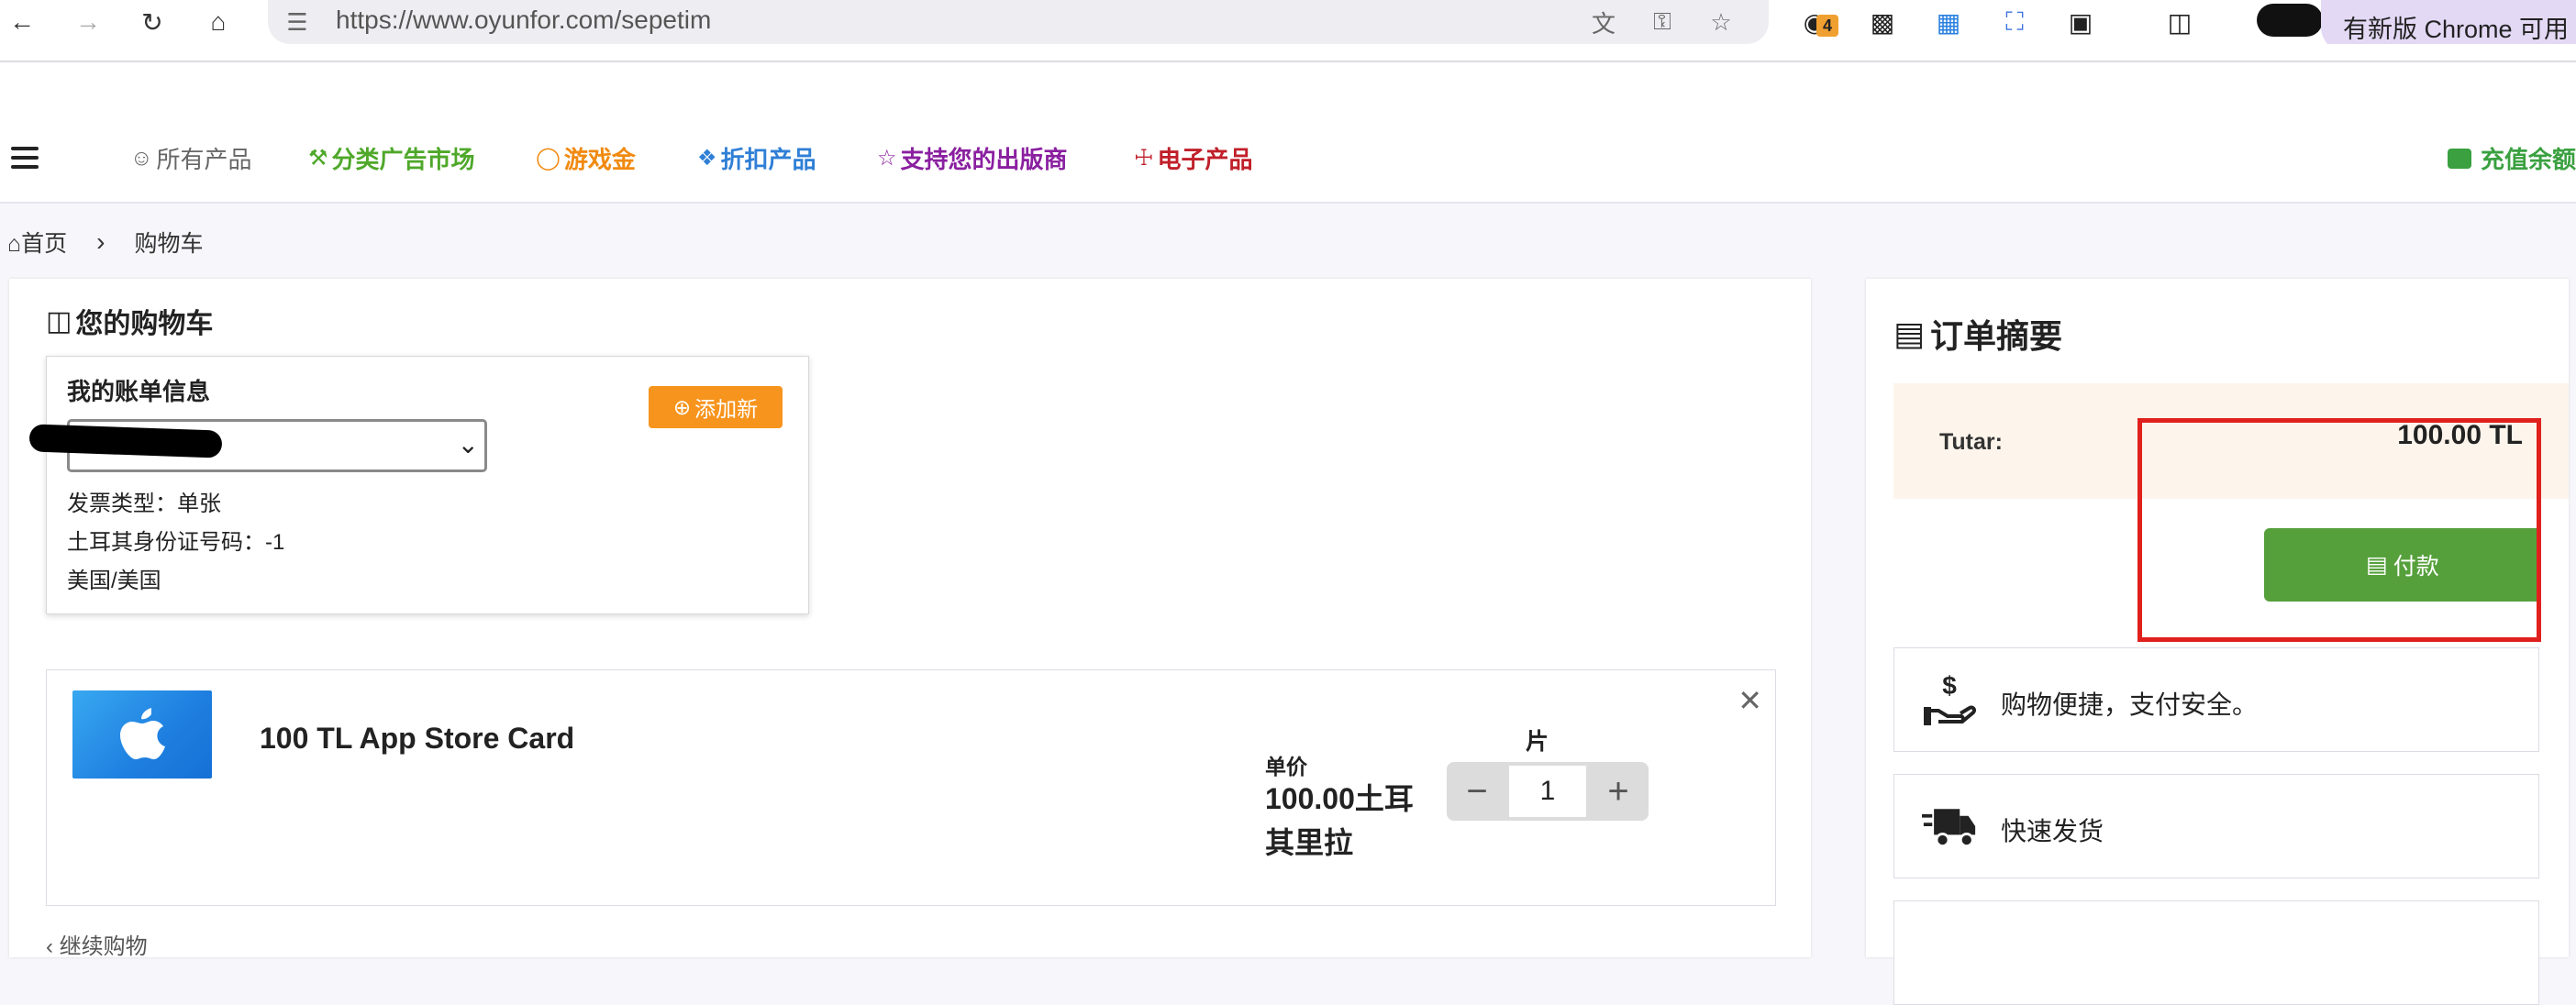 This screenshot has height=1005, width=2576. I want to click on bookmarks-bar, so click(1288, 52).